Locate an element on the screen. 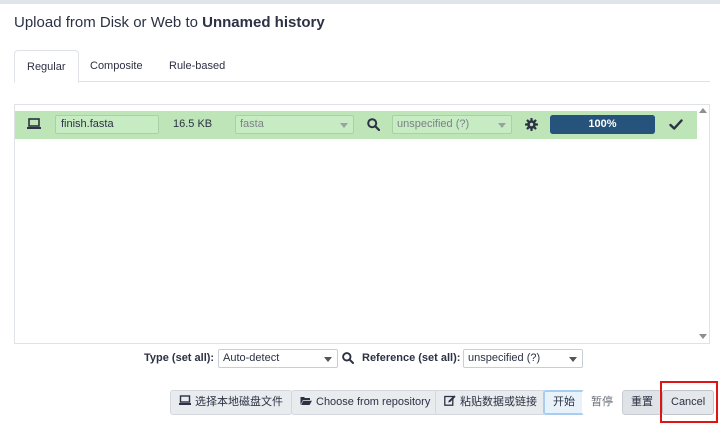 The width and height of the screenshot is (720, 429). type-set-all-value: Auto-detect is located at coordinates (251, 358).